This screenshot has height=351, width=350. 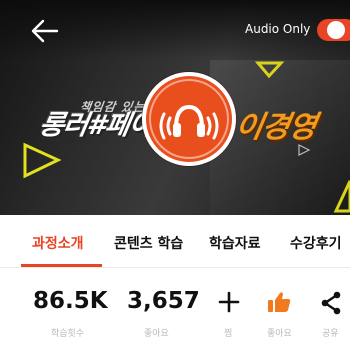 What do you see at coordinates (278, 29) in the screenshot?
I see `audio-only-label: Audio Only` at bounding box center [278, 29].